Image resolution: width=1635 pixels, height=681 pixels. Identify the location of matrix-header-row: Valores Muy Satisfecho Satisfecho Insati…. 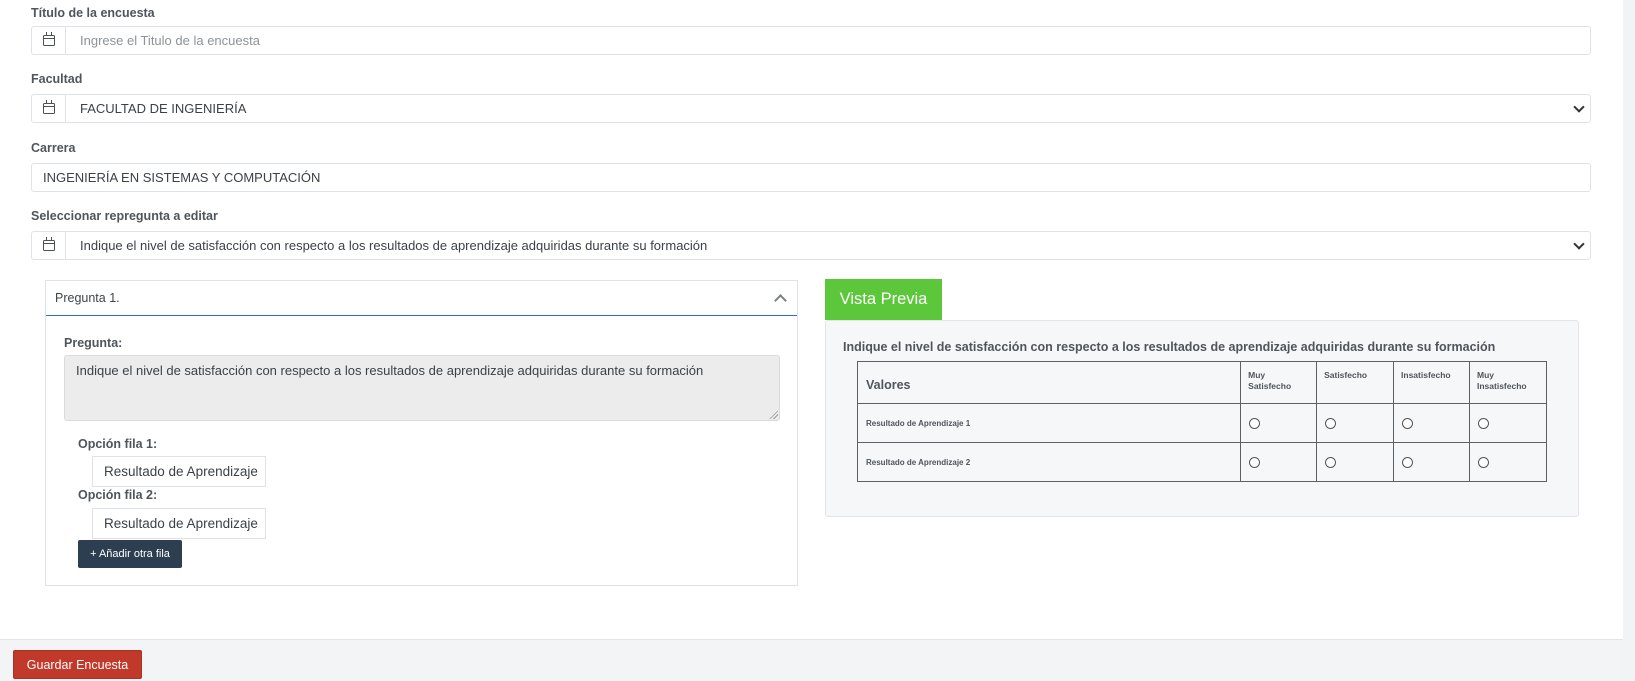
(1201, 382).